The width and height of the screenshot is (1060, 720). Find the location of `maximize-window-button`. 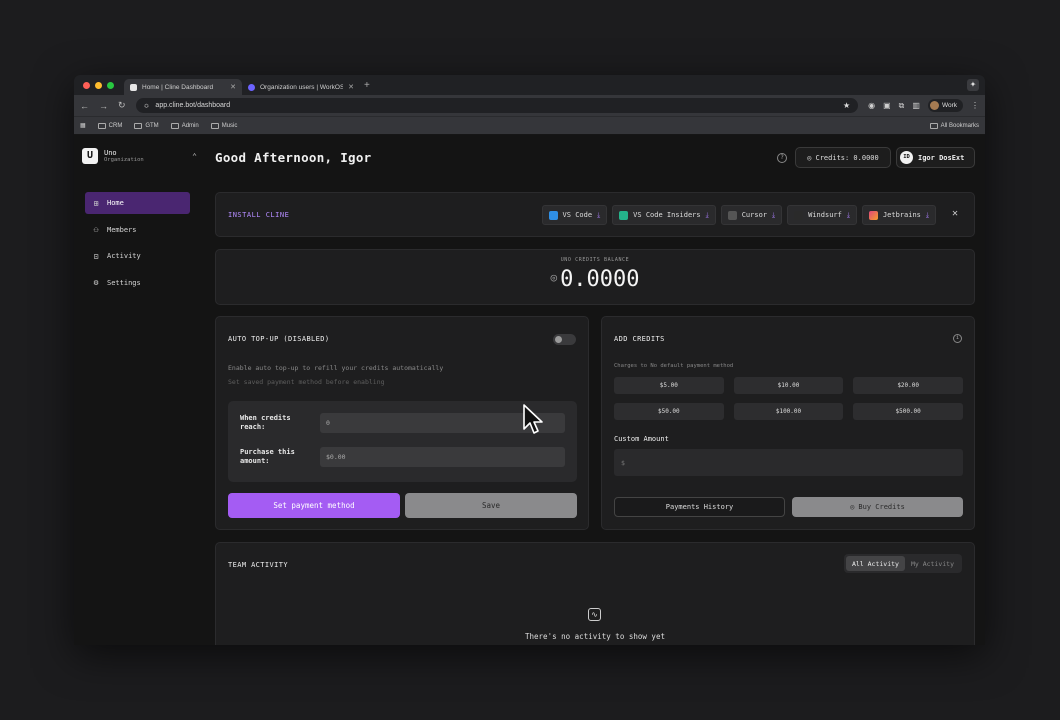

maximize-window-button is located at coordinates (110, 85).